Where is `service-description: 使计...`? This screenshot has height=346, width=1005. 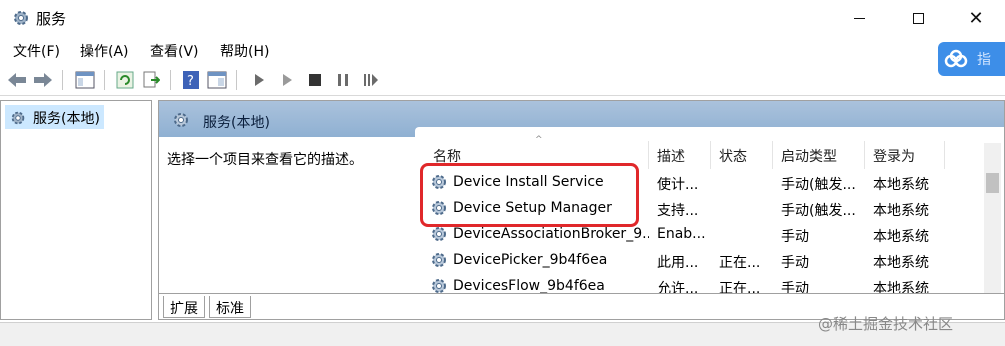
service-description: 使计... is located at coordinates (678, 185).